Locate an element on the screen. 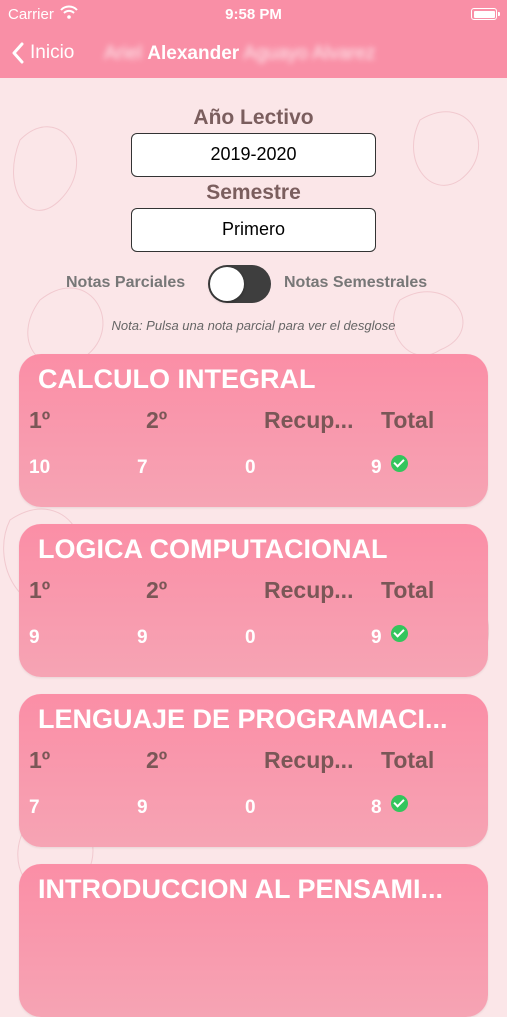  grades-mode-switch is located at coordinates (239, 284).